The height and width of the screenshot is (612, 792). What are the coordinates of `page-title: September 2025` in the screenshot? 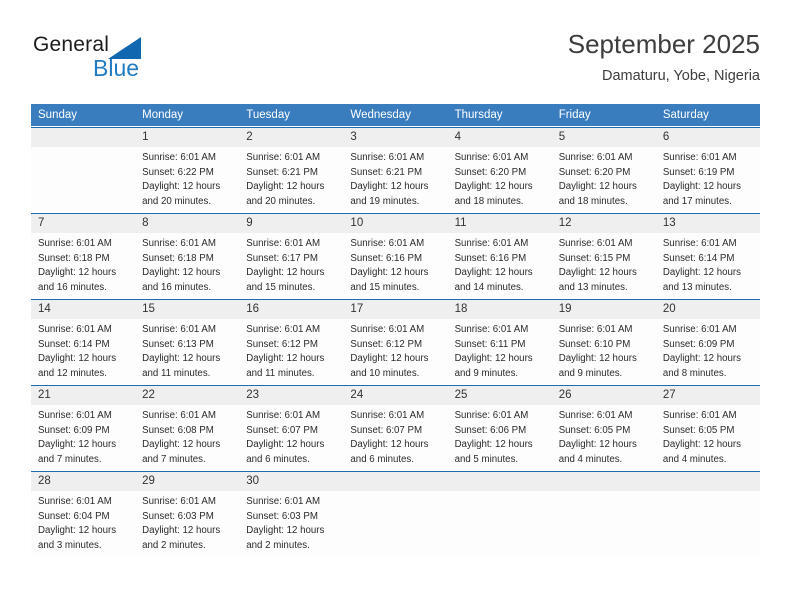 It's located at (663, 44).